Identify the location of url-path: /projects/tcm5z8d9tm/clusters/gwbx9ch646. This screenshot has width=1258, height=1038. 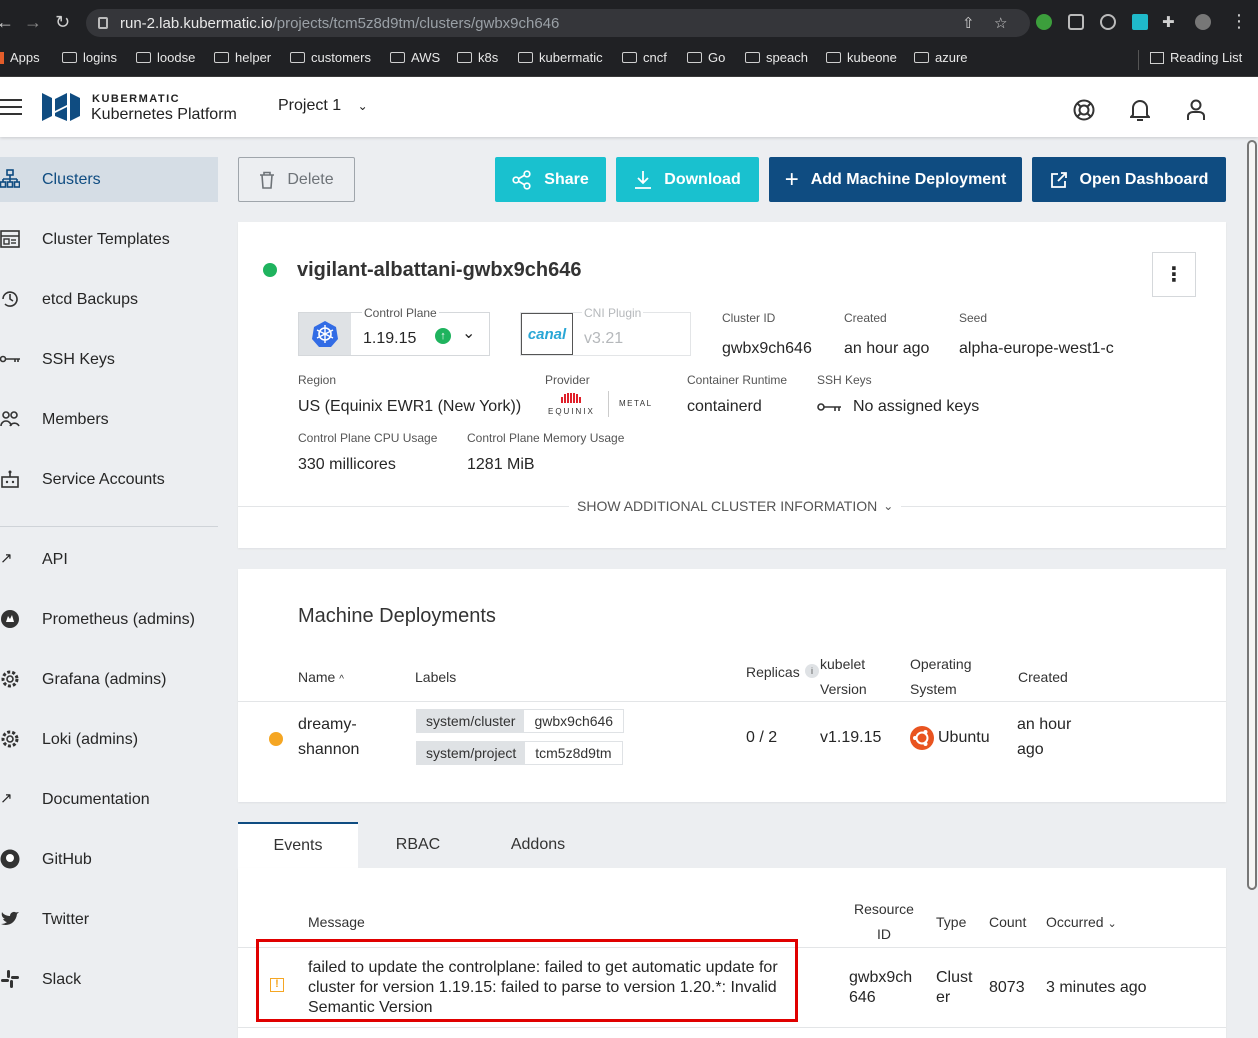
(416, 23).